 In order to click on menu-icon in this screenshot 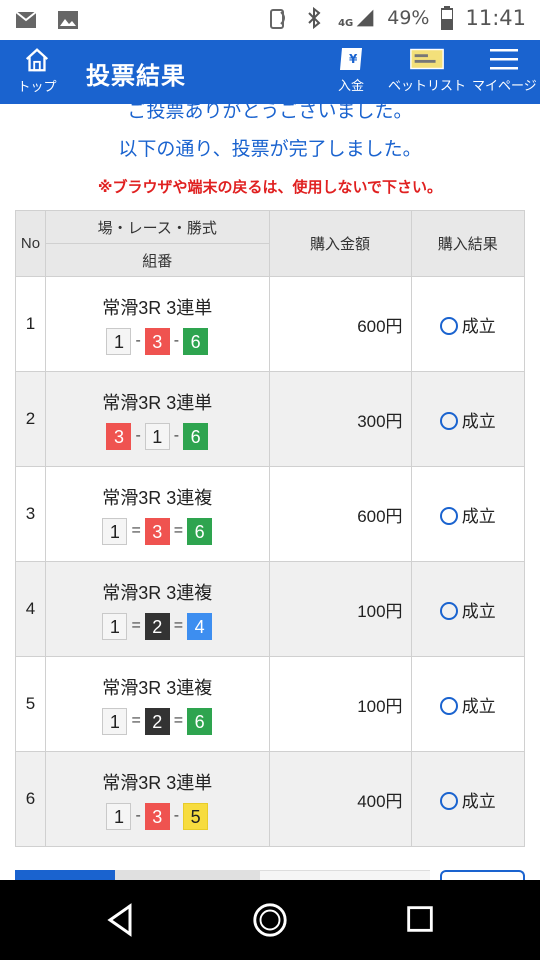, I will do `click(504, 59)`.